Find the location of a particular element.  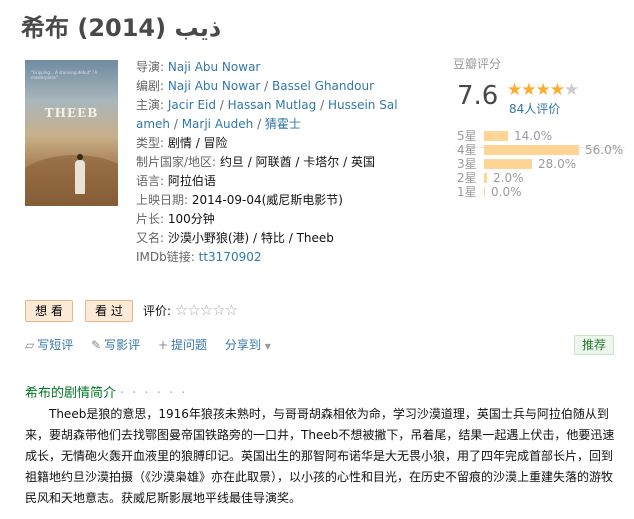

rating-dist-percent: 0.0% is located at coordinates (506, 192).